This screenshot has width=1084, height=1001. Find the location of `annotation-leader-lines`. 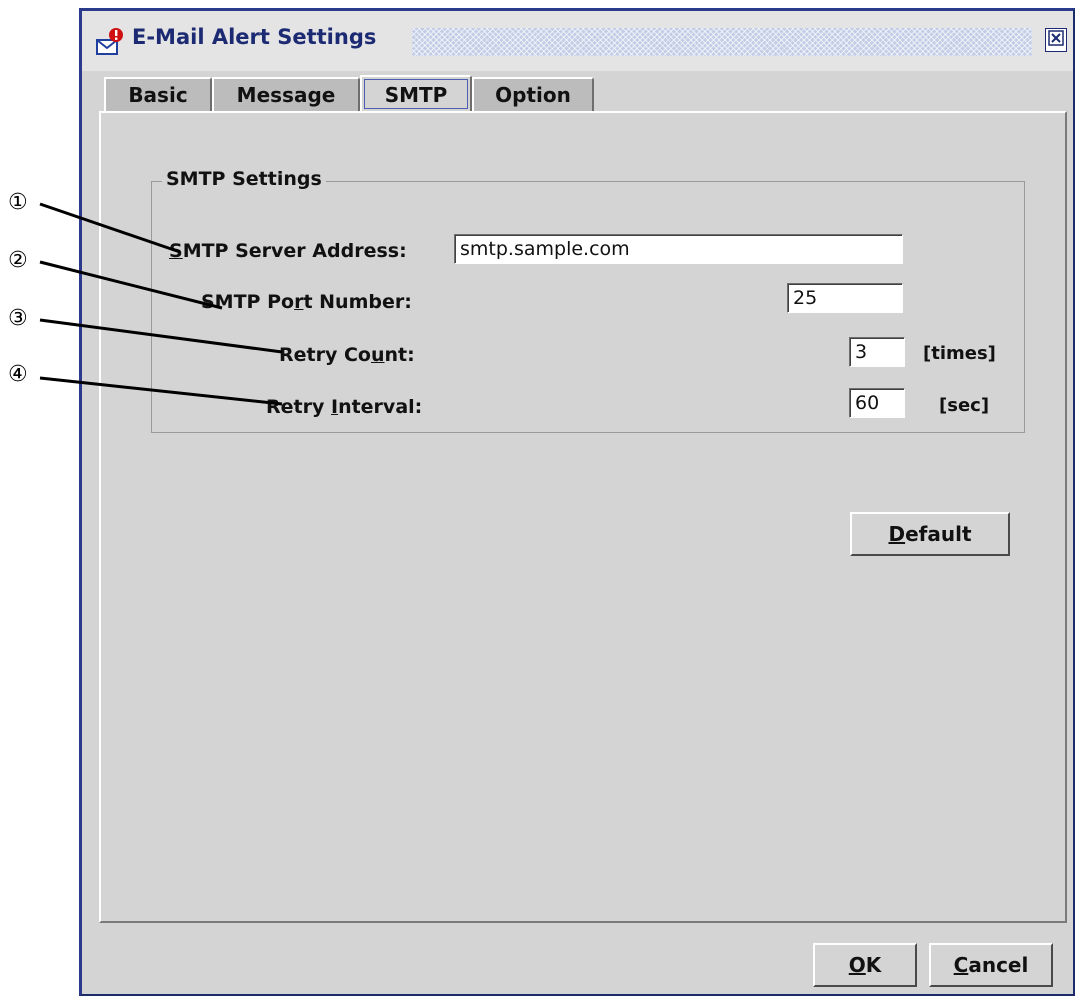

annotation-leader-lines is located at coordinates (161, 304).